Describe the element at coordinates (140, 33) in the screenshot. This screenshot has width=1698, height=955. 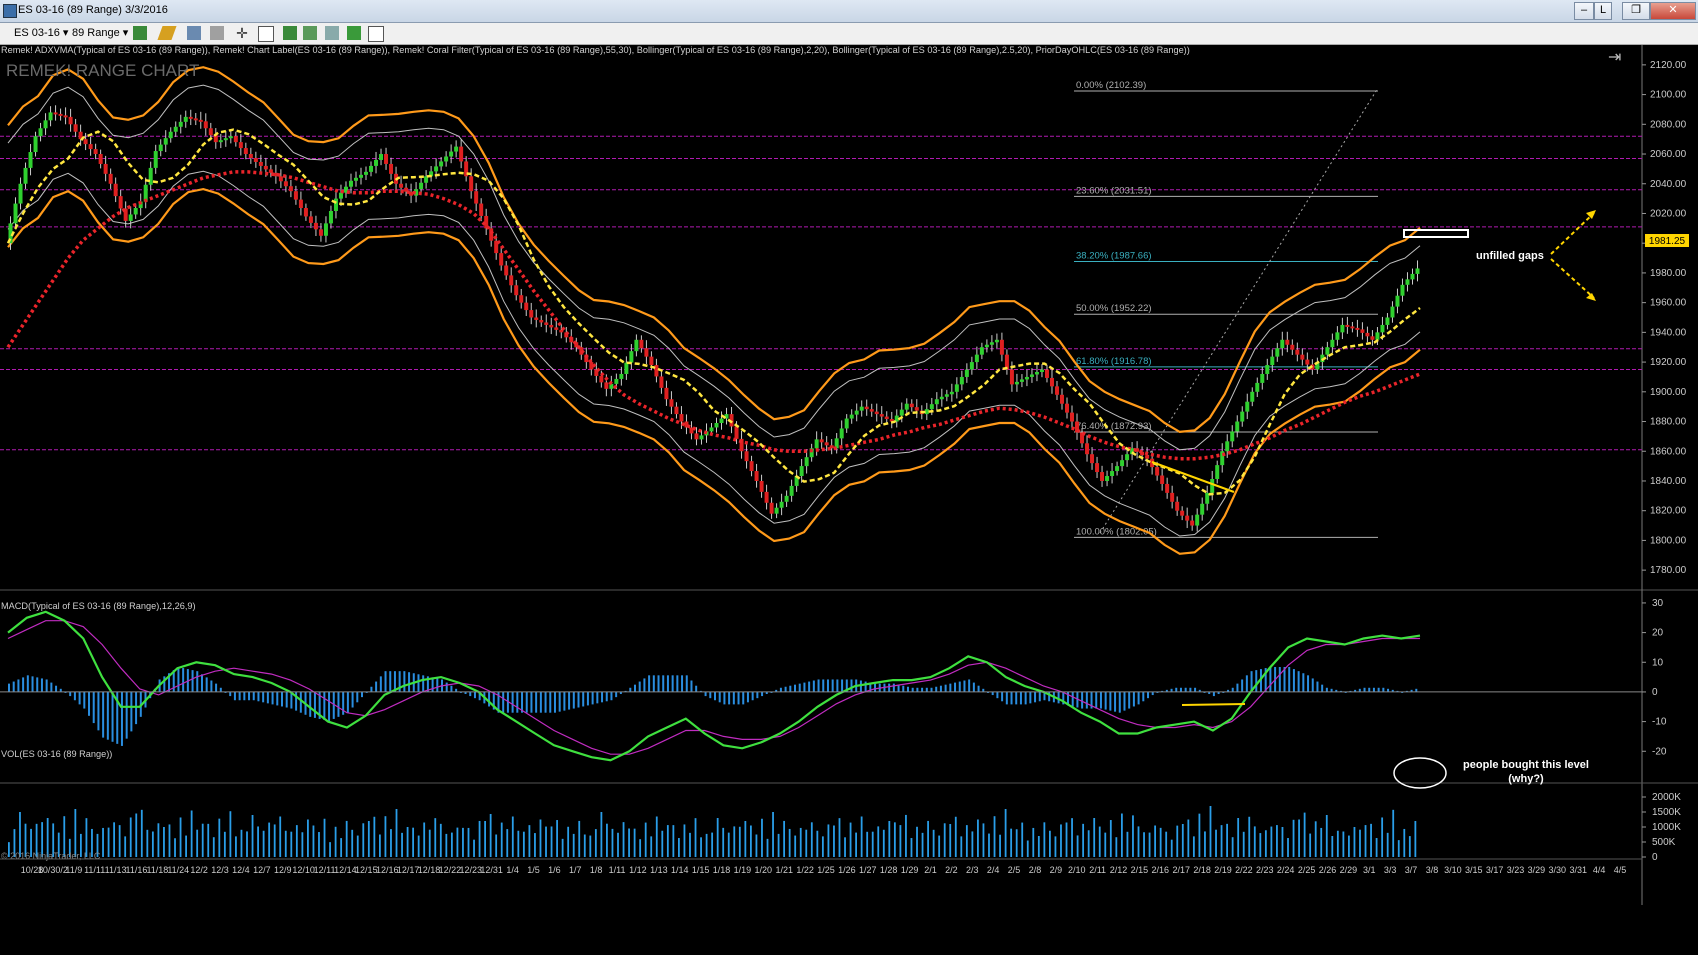
I see `bar-type-icon` at that location.